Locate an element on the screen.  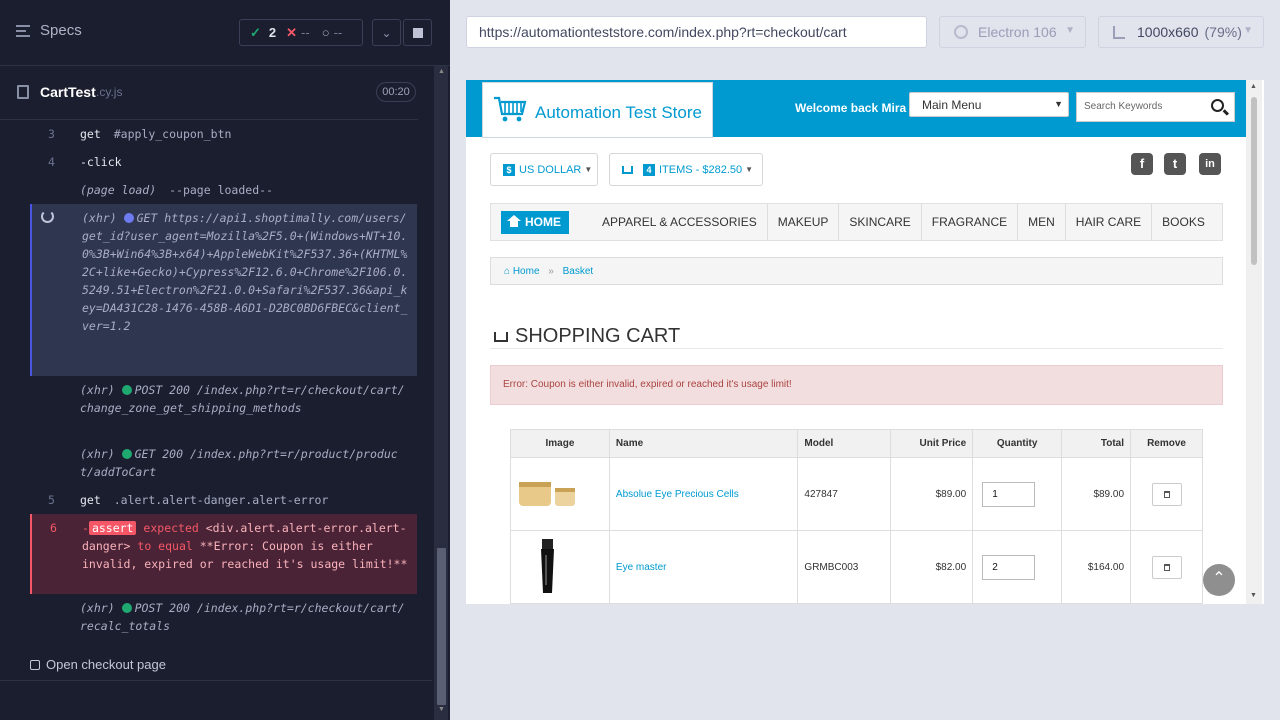
main-menu-select: Main Menu ▼ is located at coordinates (989, 104).